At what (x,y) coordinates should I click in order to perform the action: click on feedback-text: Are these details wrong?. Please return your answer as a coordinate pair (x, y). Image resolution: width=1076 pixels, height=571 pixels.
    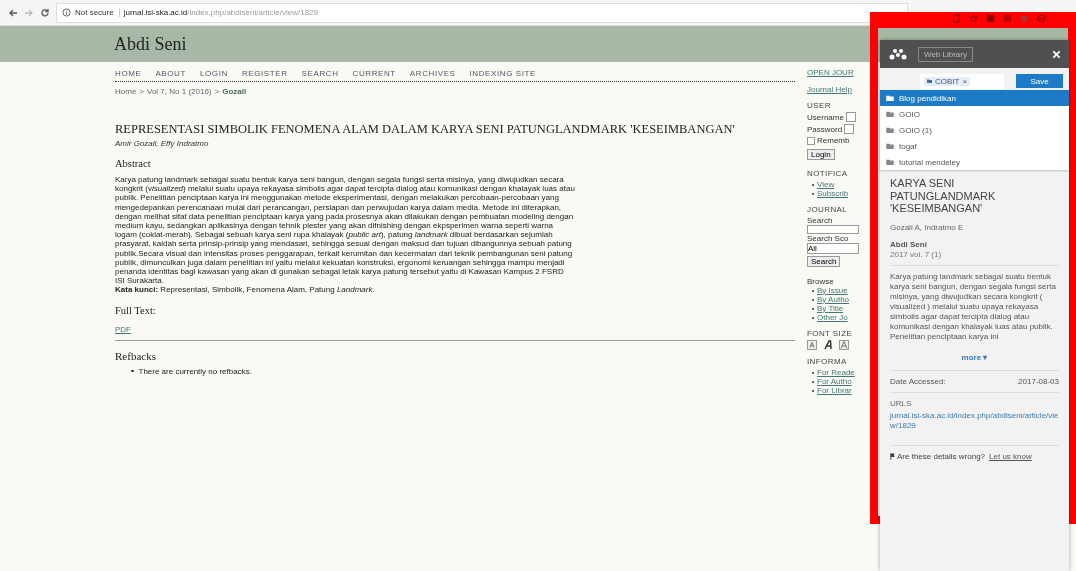
    Looking at the image, I should click on (941, 456).